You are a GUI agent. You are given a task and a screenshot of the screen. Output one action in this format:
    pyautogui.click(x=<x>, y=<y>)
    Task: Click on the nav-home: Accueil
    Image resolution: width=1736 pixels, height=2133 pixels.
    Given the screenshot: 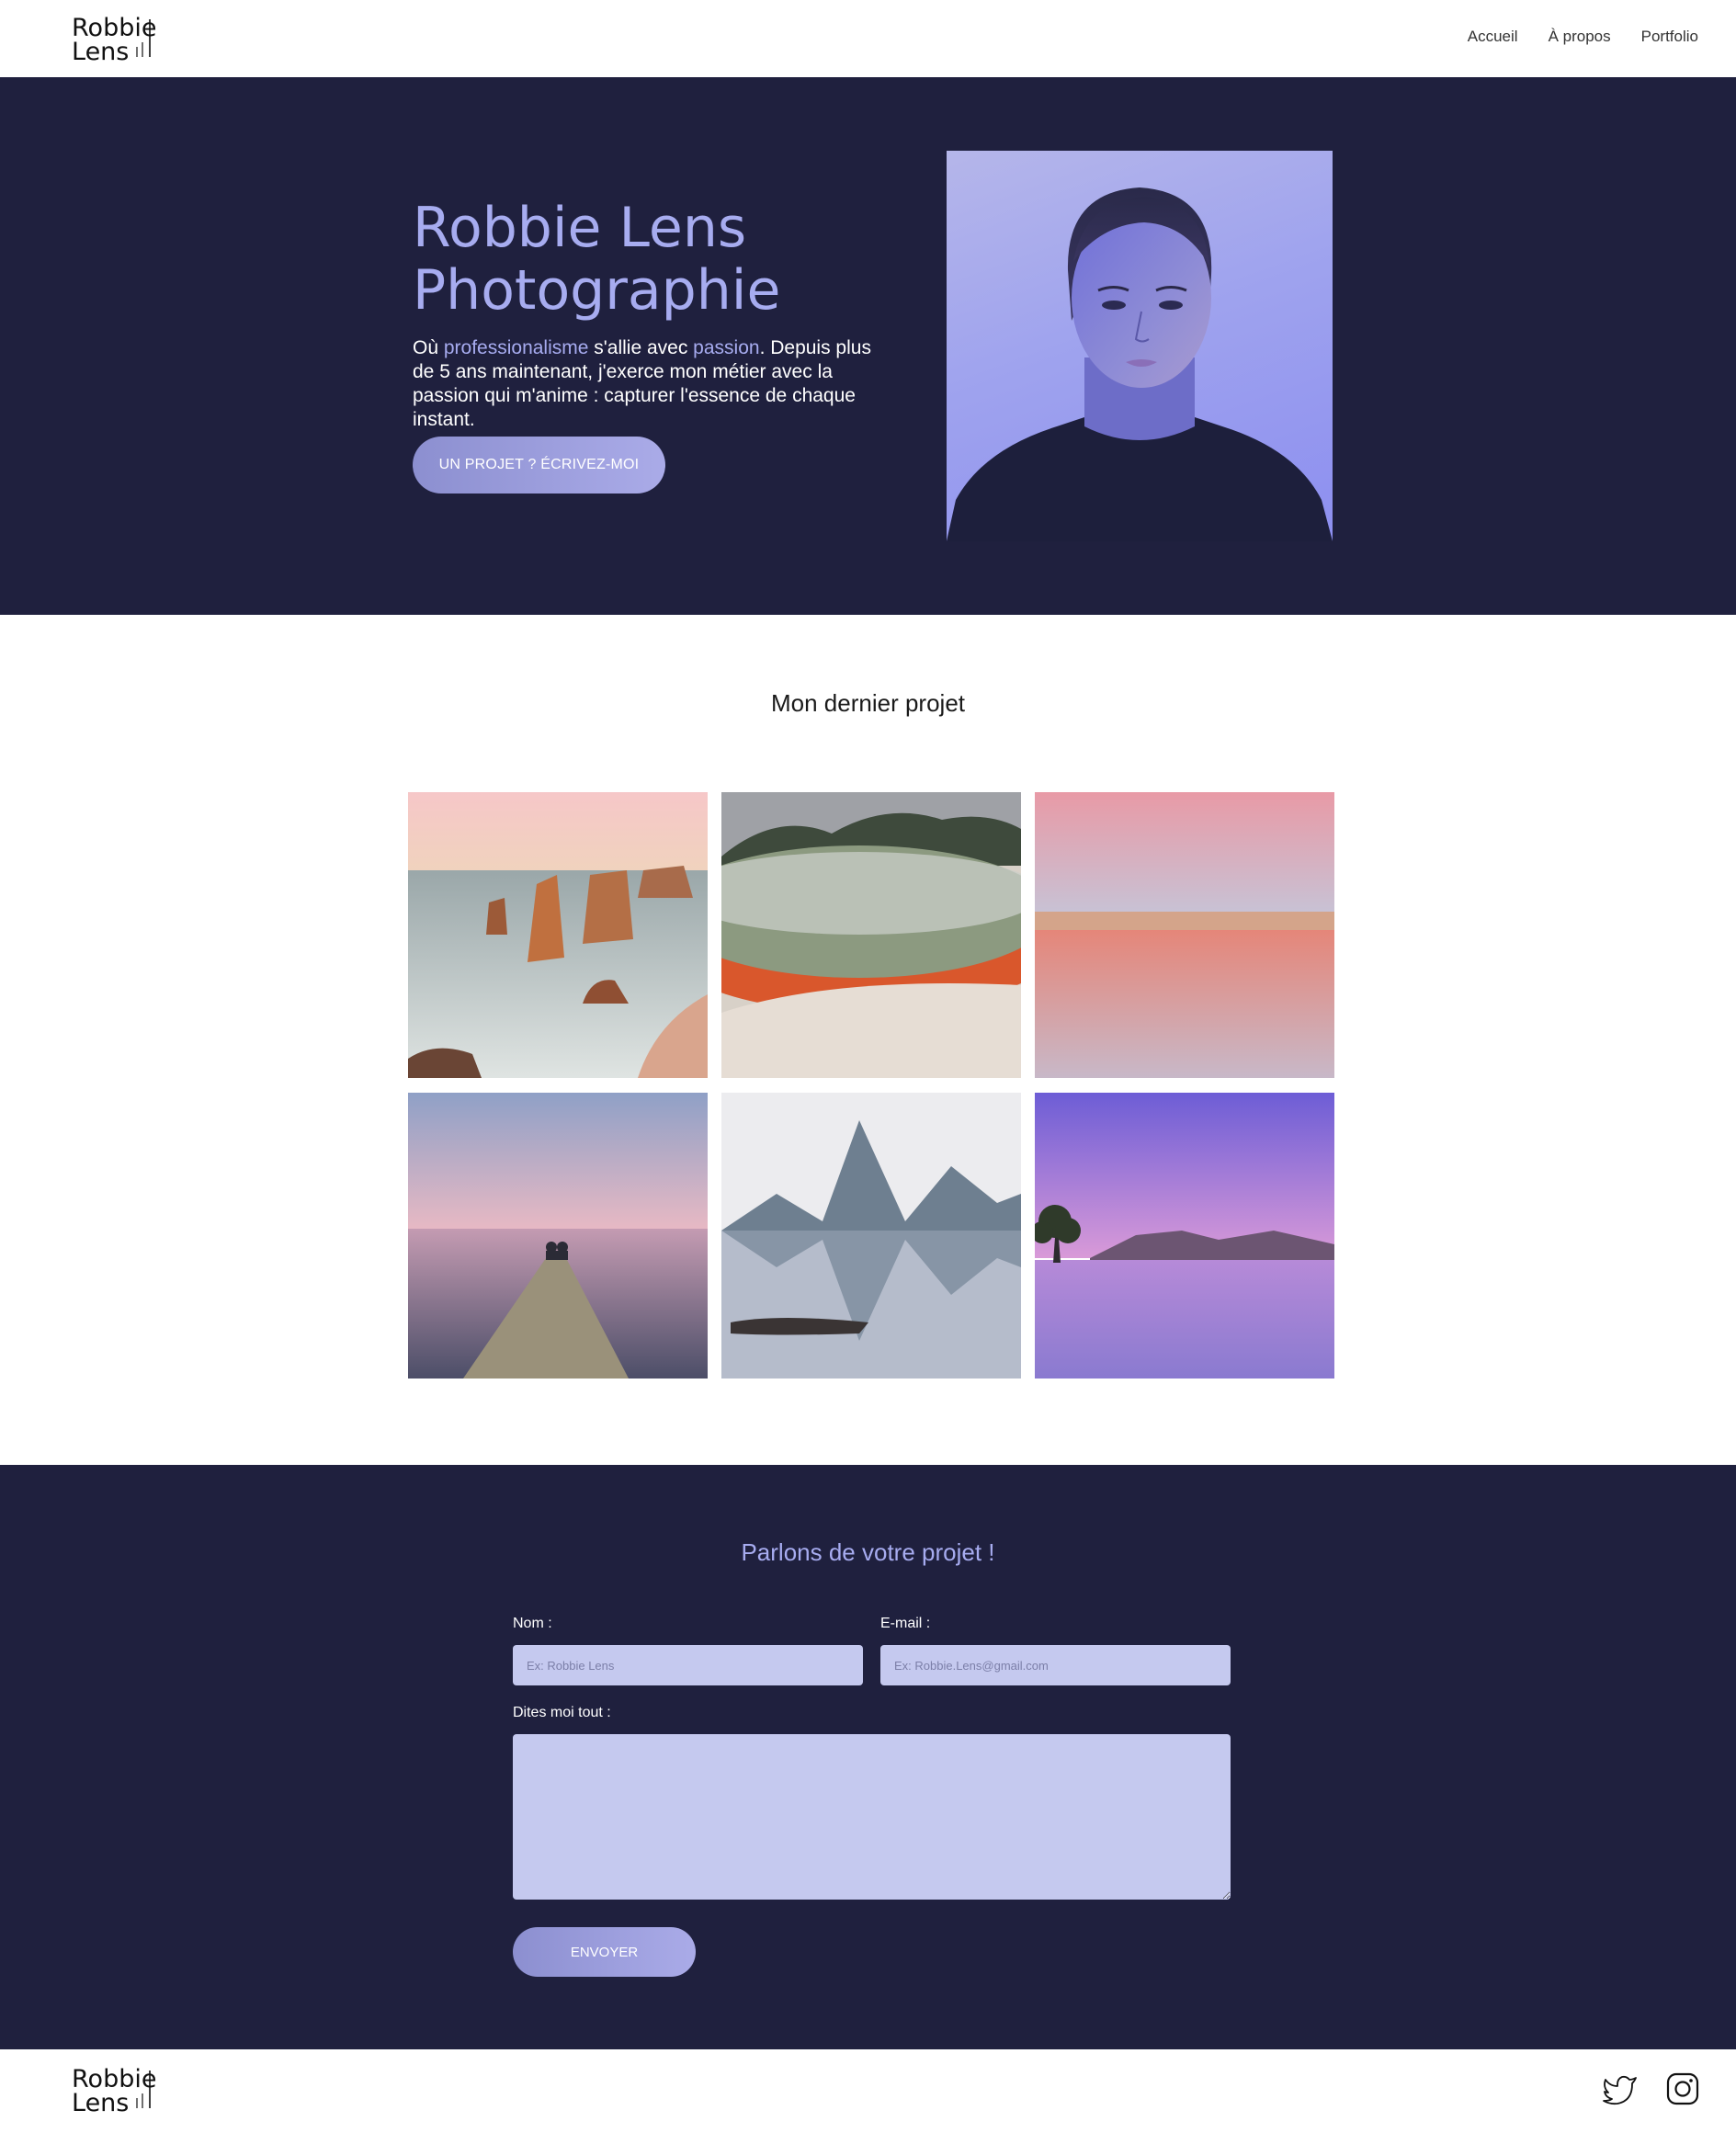 What is the action you would take?
    pyautogui.click(x=1493, y=37)
    